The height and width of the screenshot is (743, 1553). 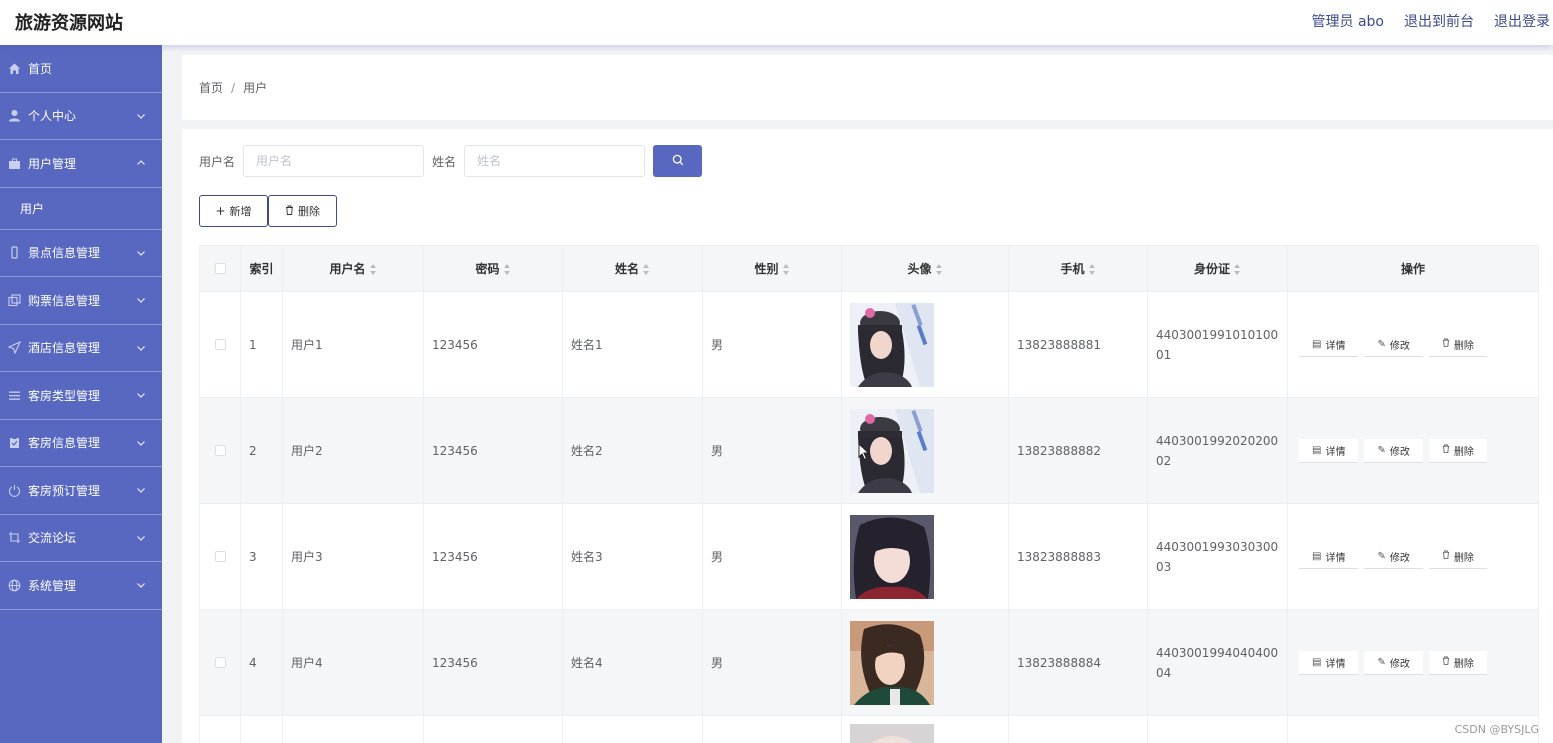 I want to click on column-header-sortable: 姓名, so click(x=632, y=268).